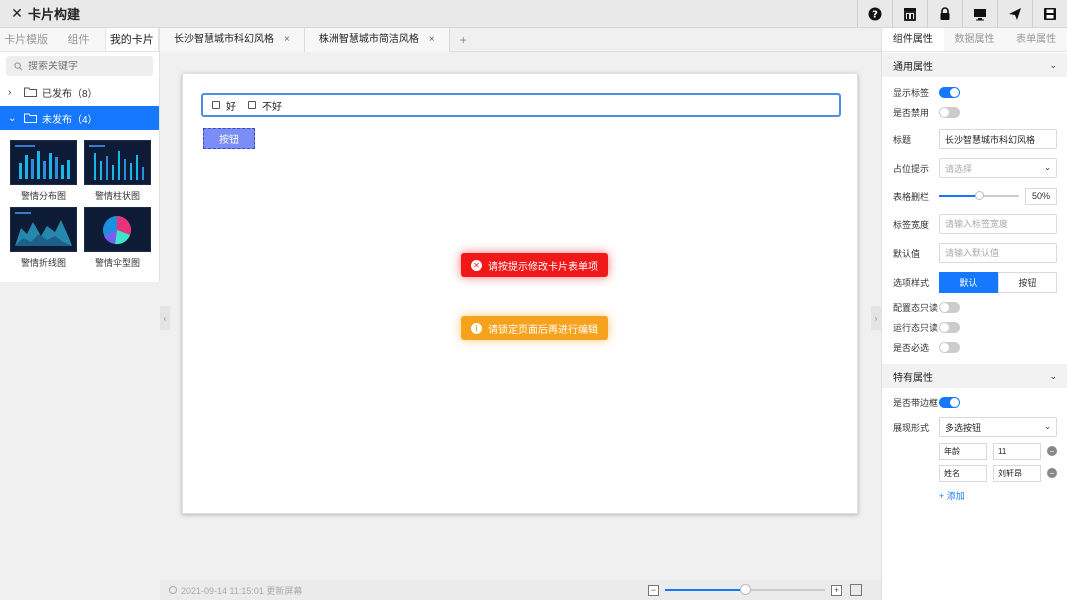 This screenshot has width=1067, height=600. What do you see at coordinates (232, 40) in the screenshot?
I see `tab-editor-file: 长沙智慧城市科幻风格 ×` at bounding box center [232, 40].